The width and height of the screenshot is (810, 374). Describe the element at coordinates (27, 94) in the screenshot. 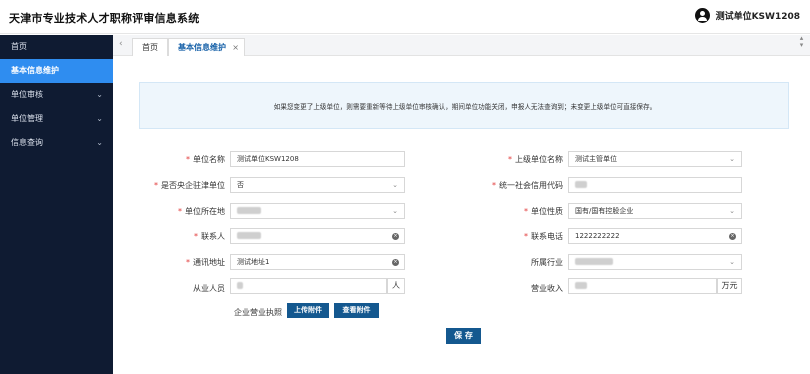

I see `sidebar-item-label: 单位审核` at that location.